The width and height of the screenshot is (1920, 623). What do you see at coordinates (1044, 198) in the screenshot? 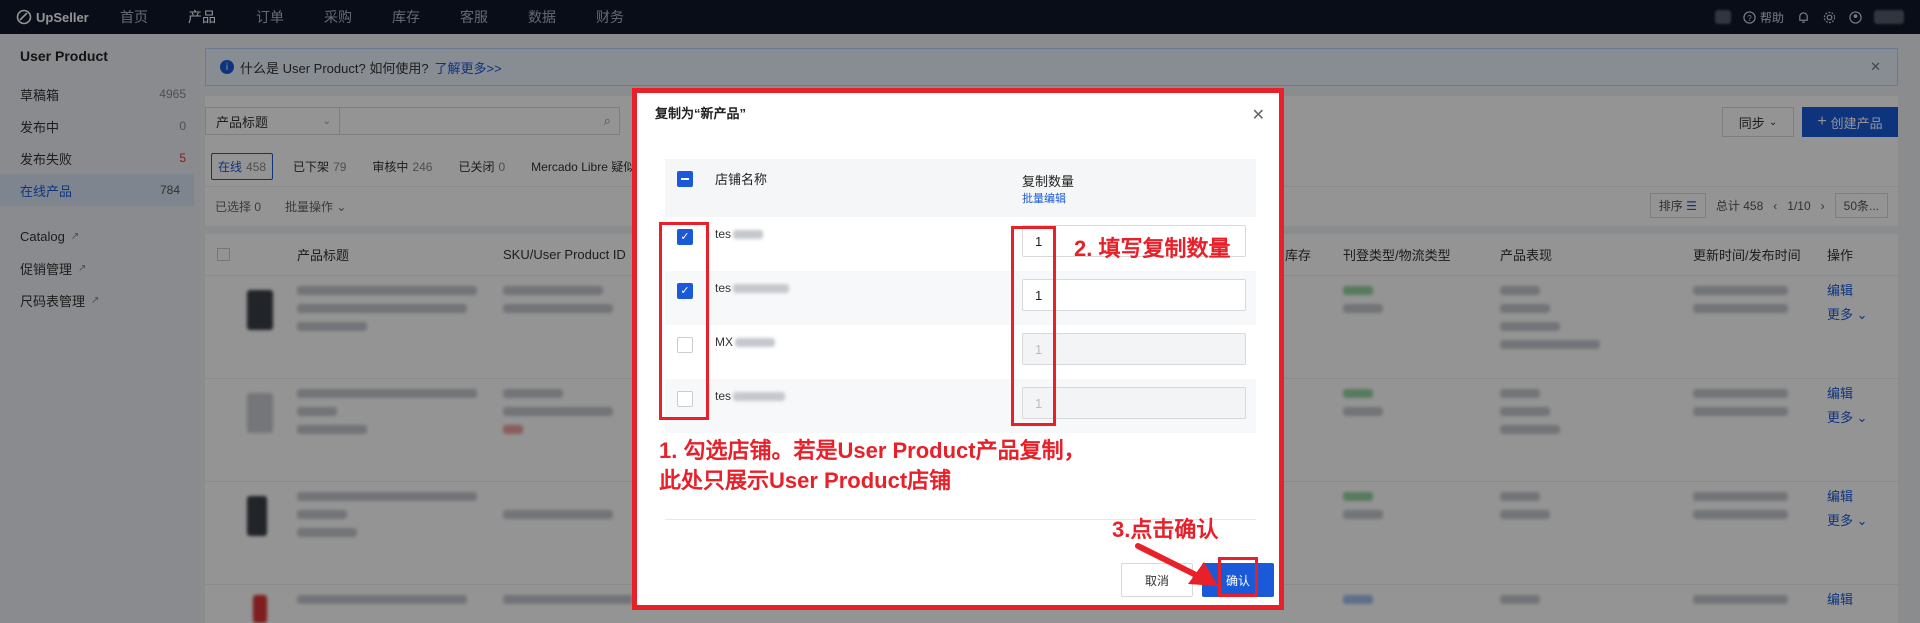
I see `batch-edit-link: 批量编辑` at bounding box center [1044, 198].